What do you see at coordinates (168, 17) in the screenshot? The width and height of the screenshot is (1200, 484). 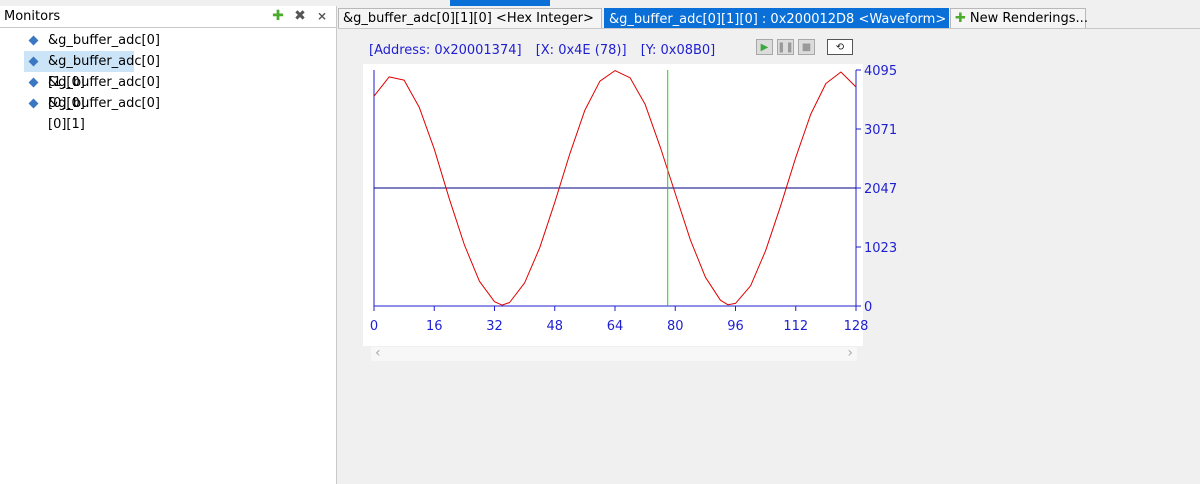 I see `monitors-header: Monitors ✚ ✖ ⨯` at bounding box center [168, 17].